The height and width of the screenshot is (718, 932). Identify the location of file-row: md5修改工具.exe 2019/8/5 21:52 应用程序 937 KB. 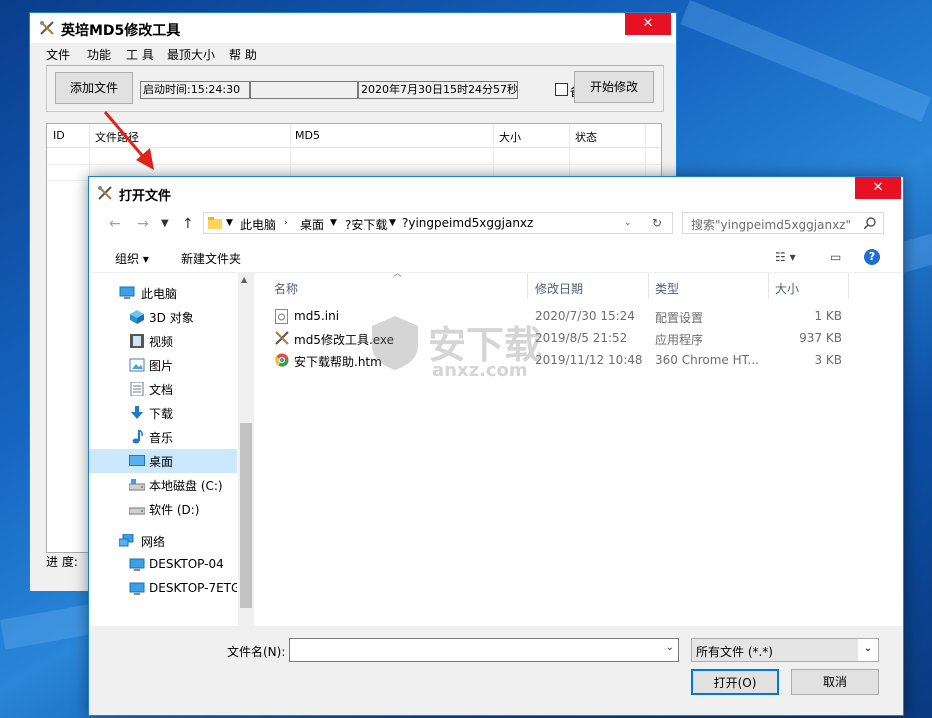
(554, 338).